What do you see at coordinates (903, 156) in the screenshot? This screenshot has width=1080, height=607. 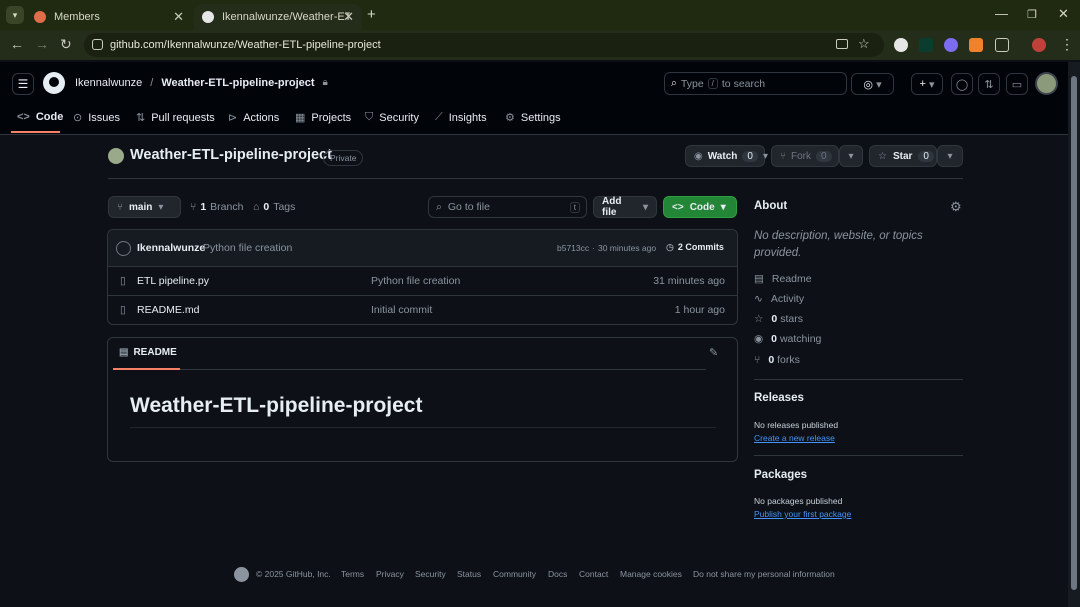 I see `star-button: ☆ Star 0` at bounding box center [903, 156].